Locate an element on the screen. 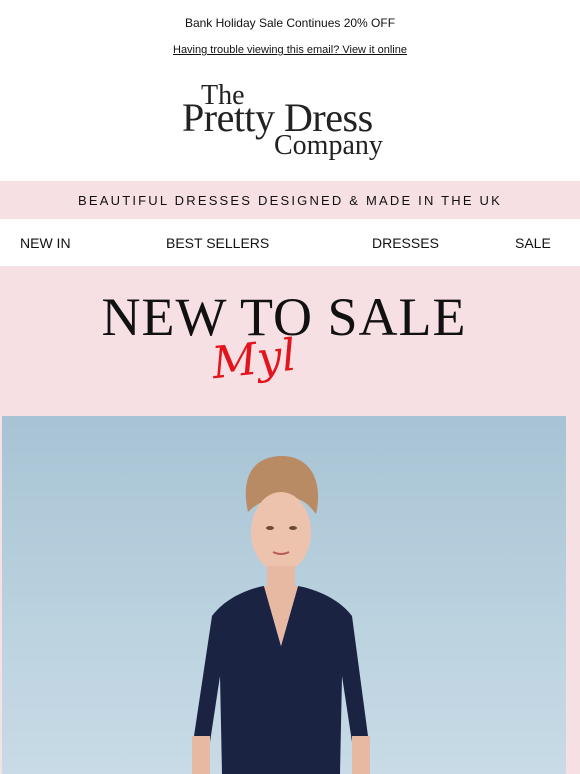  logo-line-3: Company is located at coordinates (328, 145).